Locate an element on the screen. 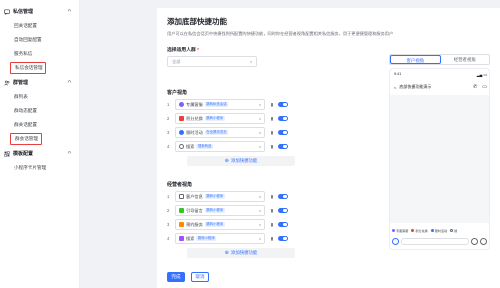 Image resolution: width=500 pixels, height=288 pixels. shortcut-select: 搜索 搜索商品 v is located at coordinates (220, 146).